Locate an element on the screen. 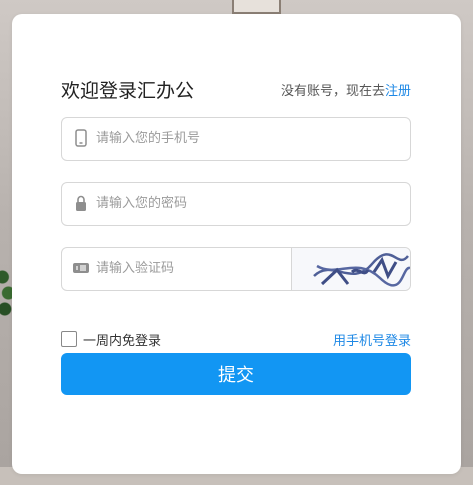  register-prompt-text: 没有账号，现在去 is located at coordinates (332, 91).